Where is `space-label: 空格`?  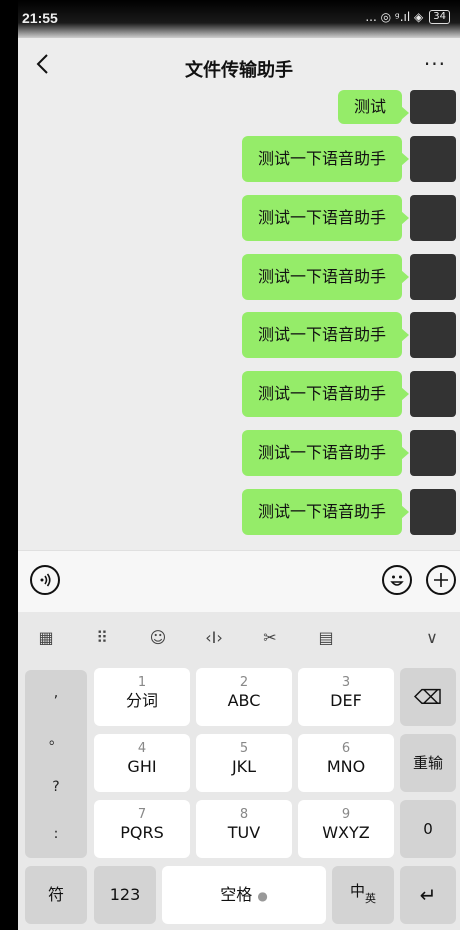 space-label: 空格 is located at coordinates (236, 894).